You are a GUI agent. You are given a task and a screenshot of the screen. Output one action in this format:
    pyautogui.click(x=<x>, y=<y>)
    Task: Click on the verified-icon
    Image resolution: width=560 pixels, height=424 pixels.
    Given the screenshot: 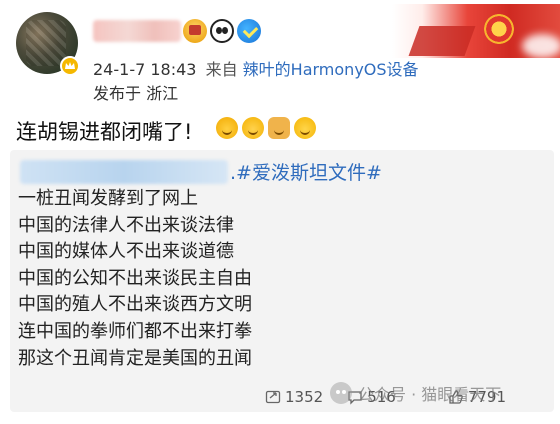 What is the action you would take?
    pyautogui.click(x=249, y=31)
    